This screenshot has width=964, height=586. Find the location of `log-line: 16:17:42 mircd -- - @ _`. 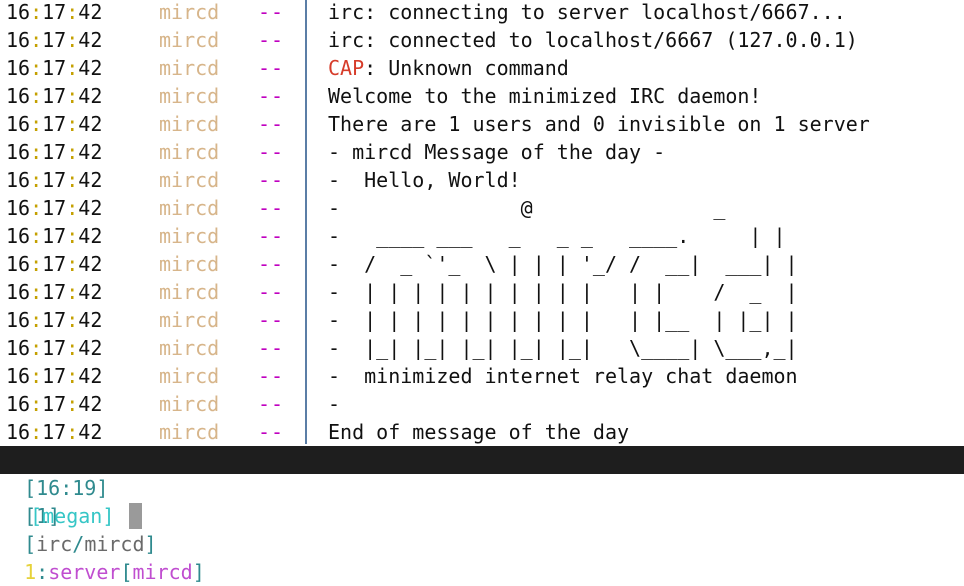

log-line: 16:17:42 mircd -- - @ _ is located at coordinates (482, 208).